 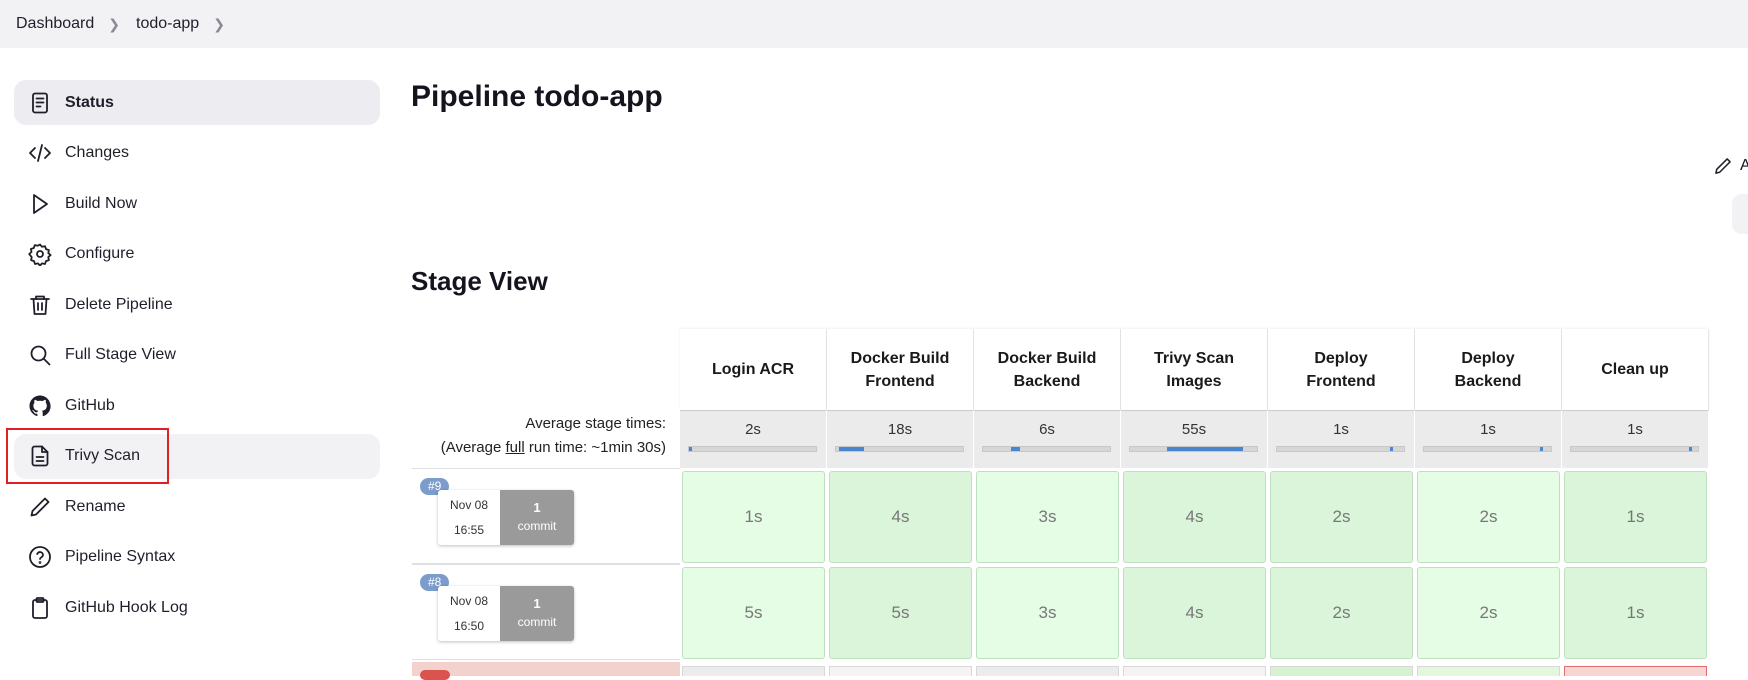 What do you see at coordinates (595, 447) in the screenshot?
I see `avg-run-suffix: run time: ~1min 30s)` at bounding box center [595, 447].